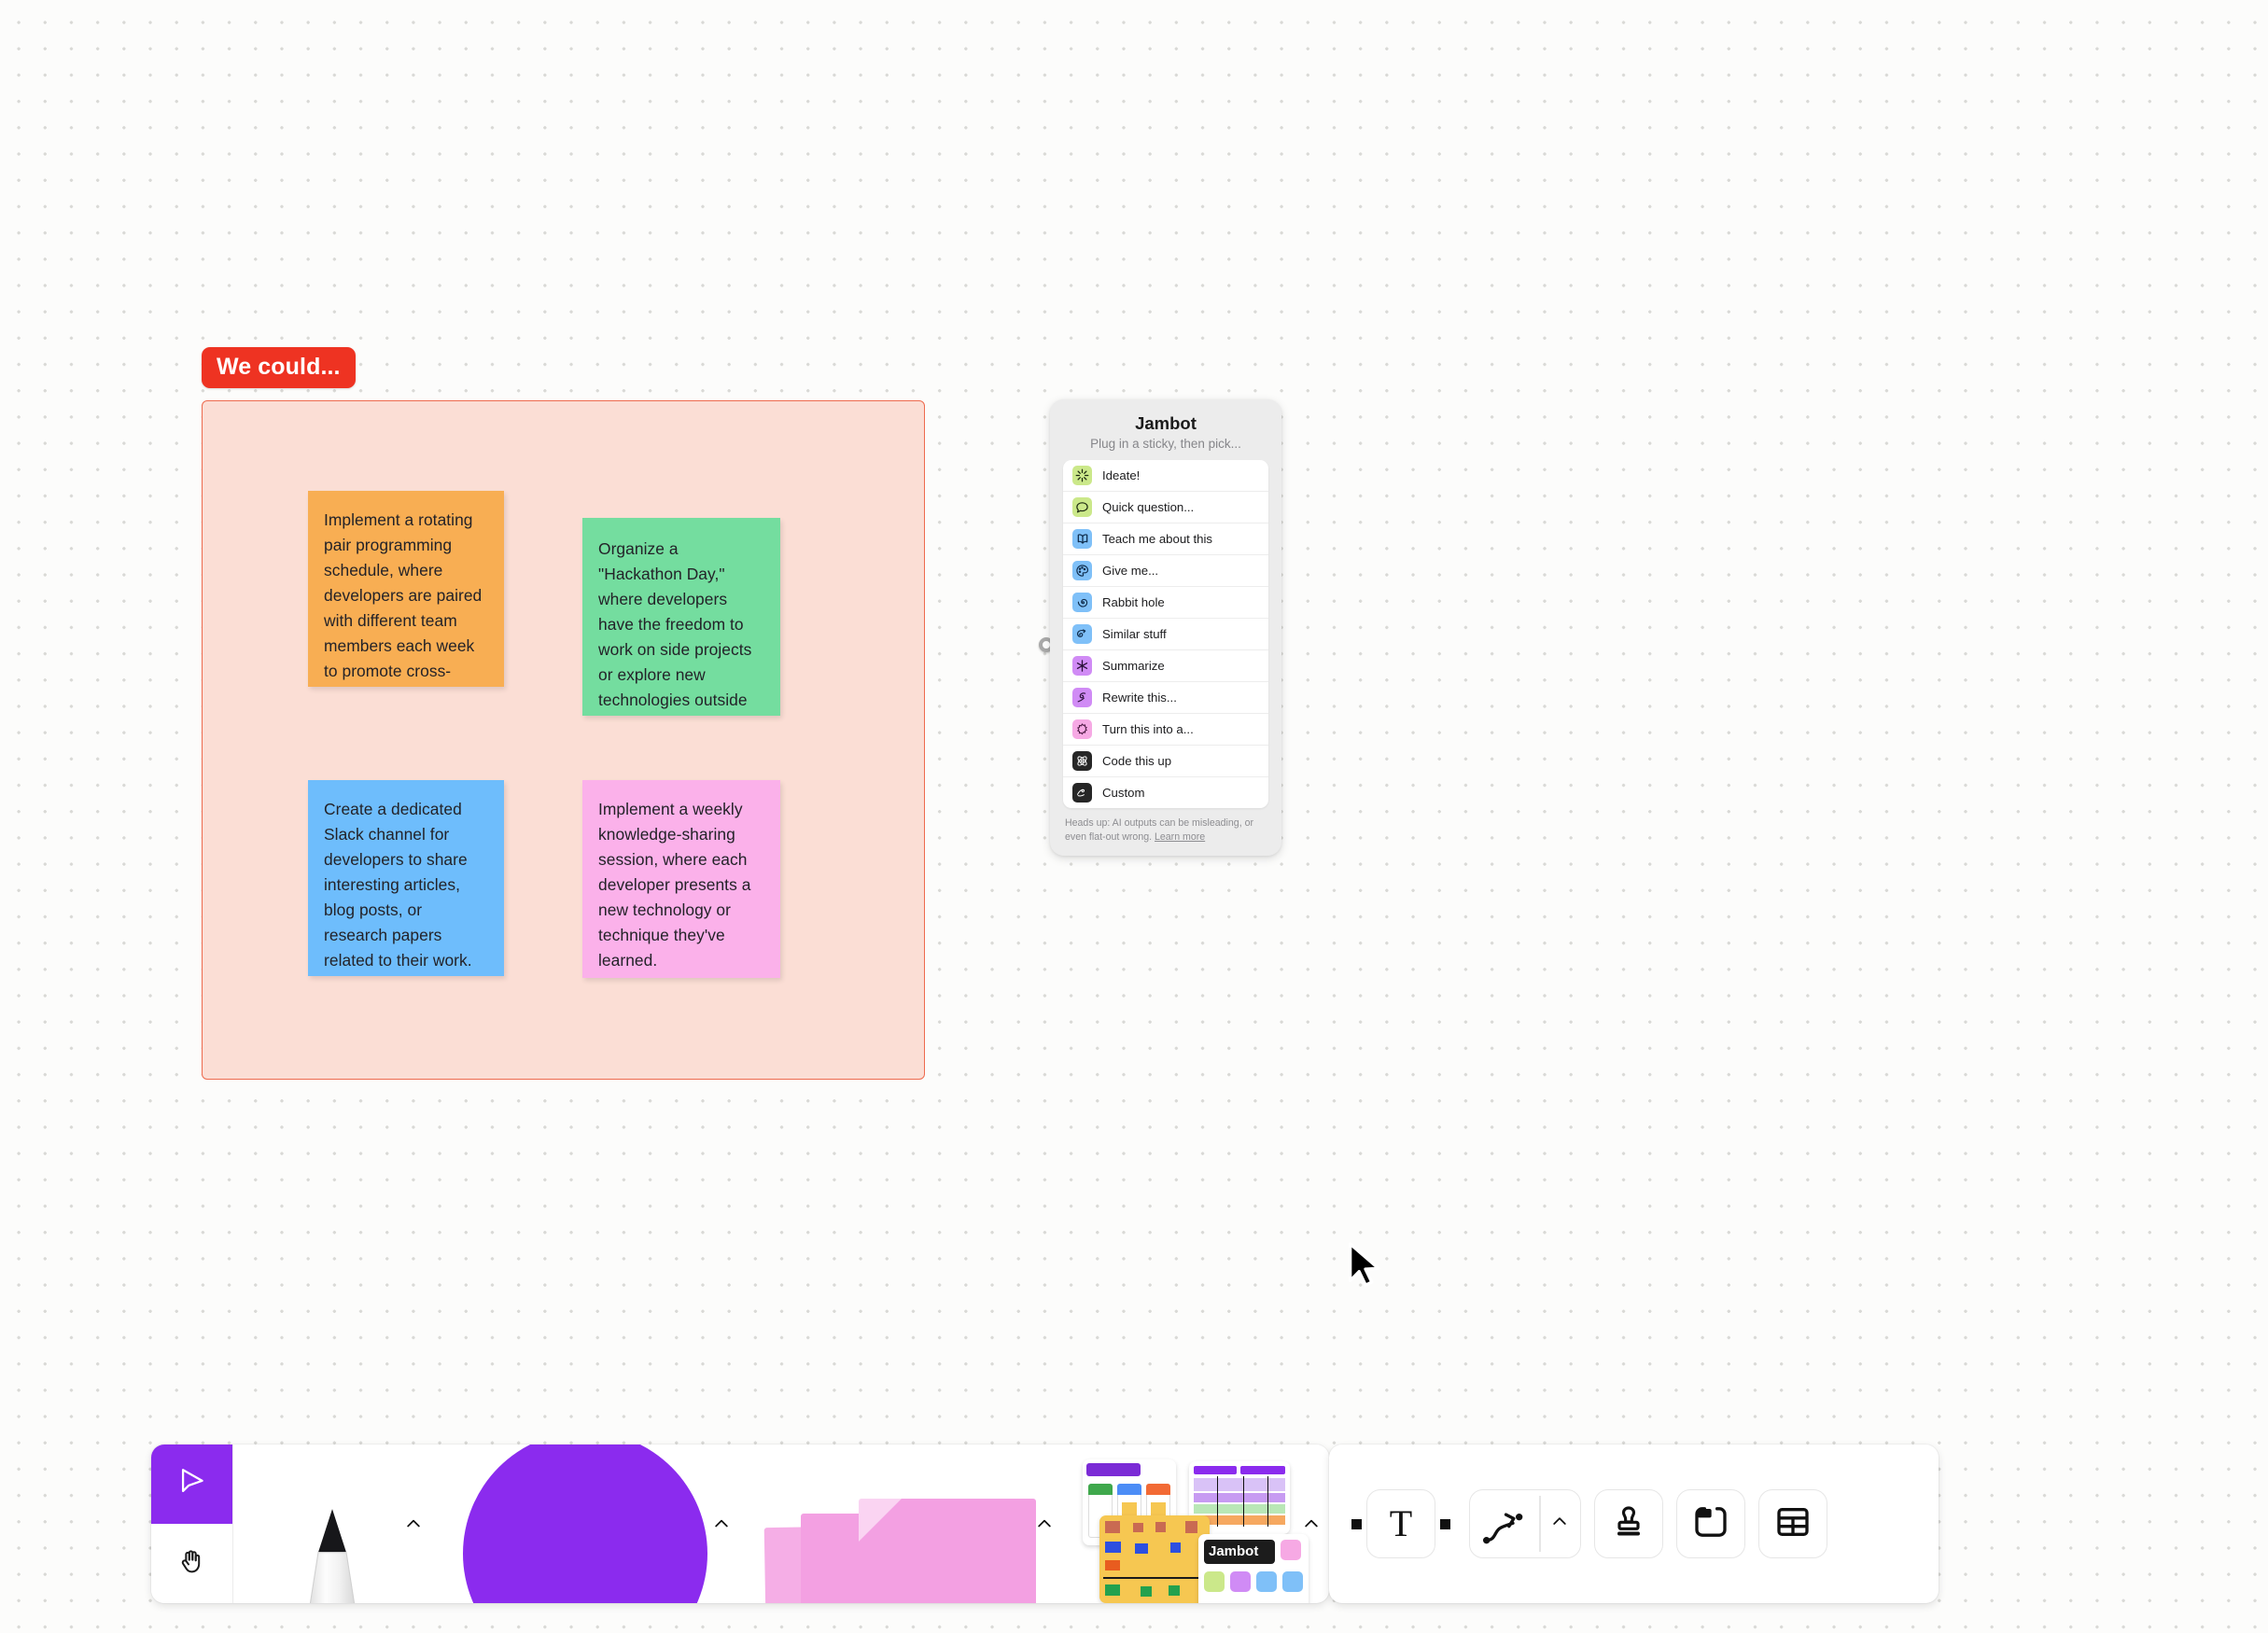  What do you see at coordinates (1165, 792) in the screenshot?
I see `jambot-item-custom: Custom` at bounding box center [1165, 792].